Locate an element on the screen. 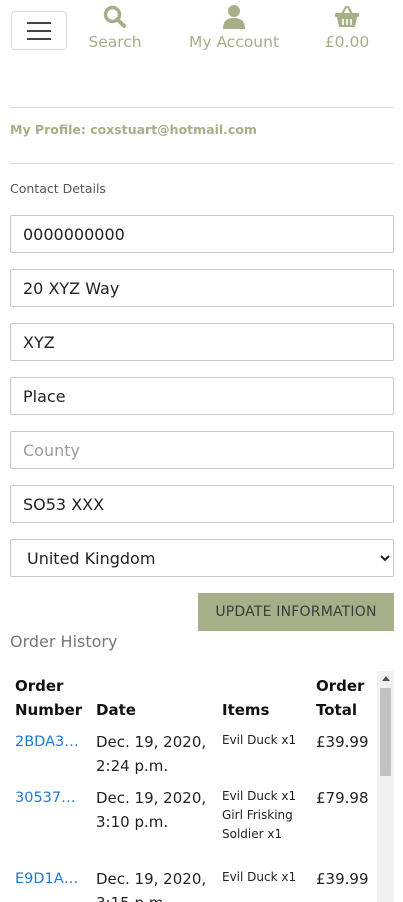 This screenshot has height=902, width=403. order-date: Dec. 19, 2020, 2:24 p.m. is located at coordinates (151, 754).